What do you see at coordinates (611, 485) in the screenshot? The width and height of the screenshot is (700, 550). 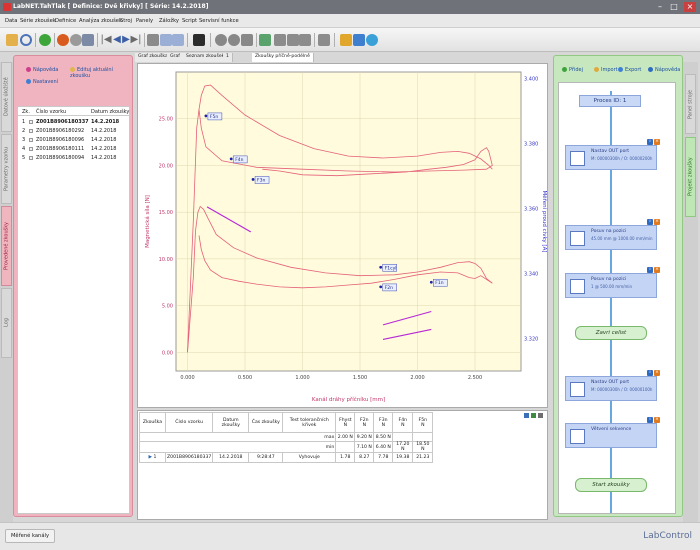 I see `flow-start-test: Start zkoušky` at bounding box center [611, 485].